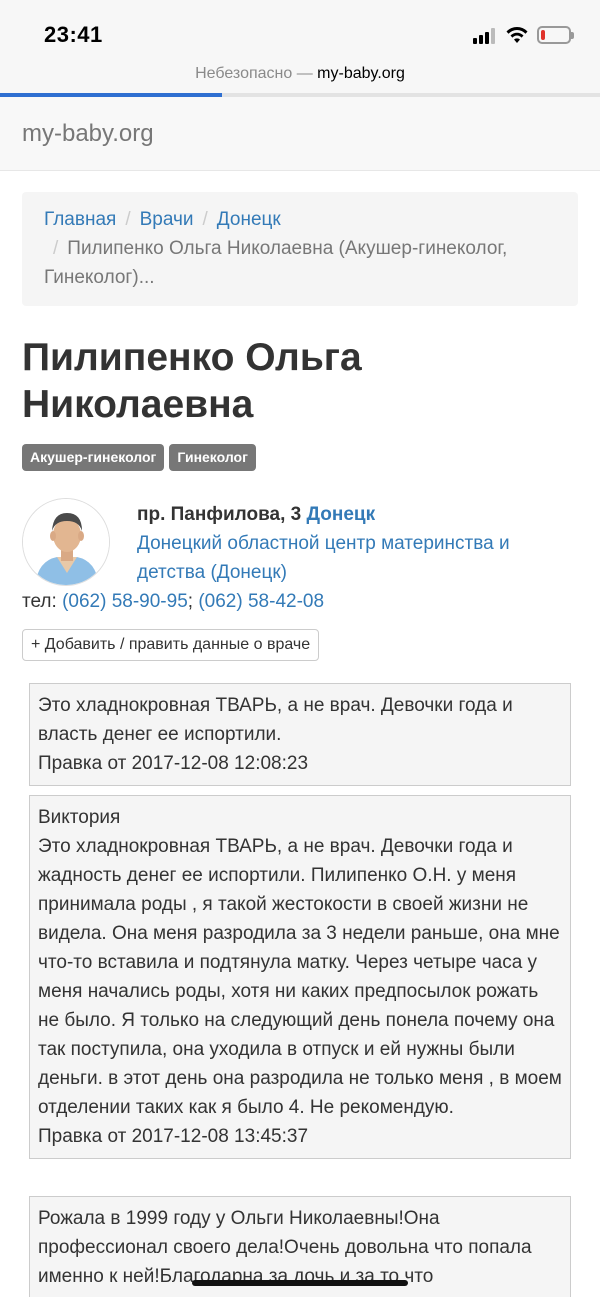  What do you see at coordinates (88, 134) in the screenshot?
I see `site-brand-link: my-baby.org` at bounding box center [88, 134].